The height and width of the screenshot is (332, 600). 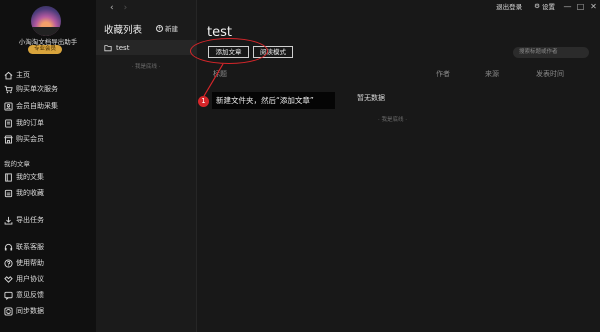 I want to click on empty-state: 暂无数据, so click(x=371, y=98).